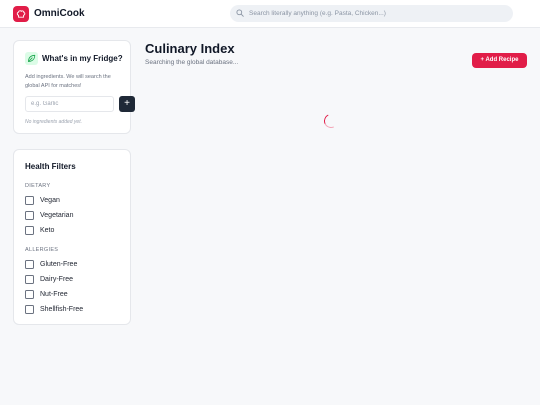 The height and width of the screenshot is (405, 540). Describe the element at coordinates (240, 13) in the screenshot. I see `search-icon` at that location.